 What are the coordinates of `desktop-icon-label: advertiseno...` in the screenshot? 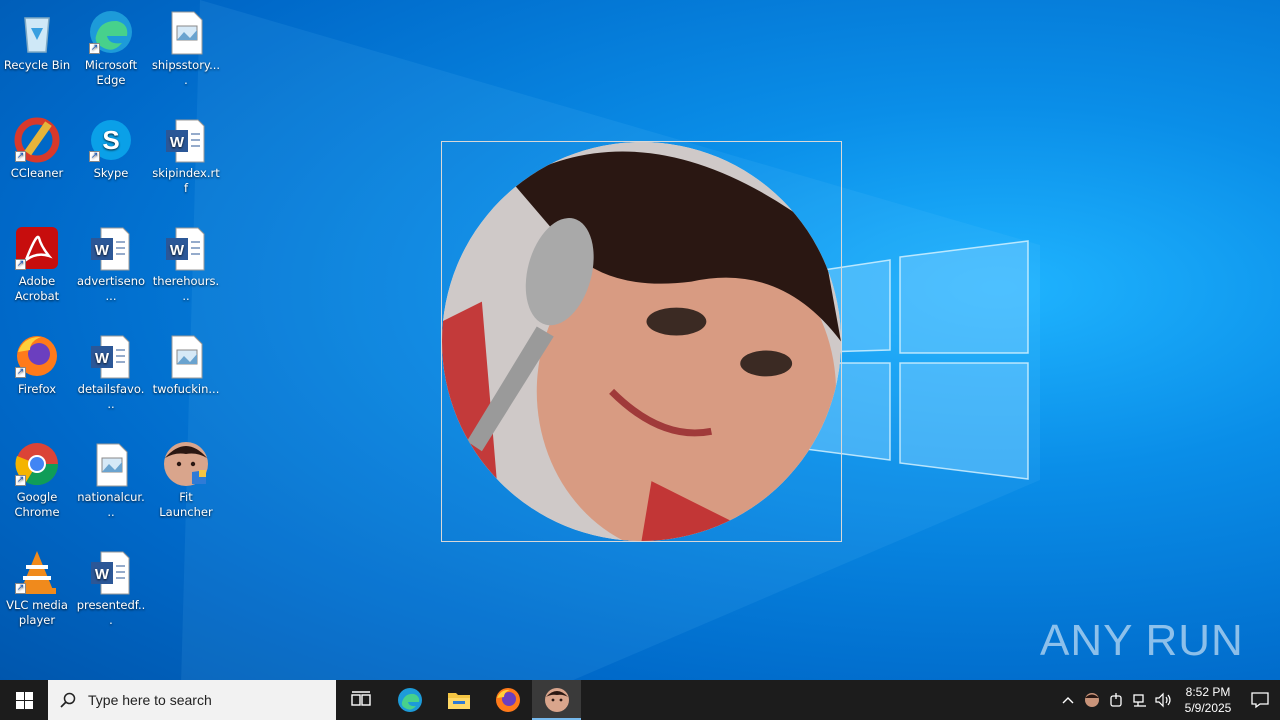 It's located at (111, 288).